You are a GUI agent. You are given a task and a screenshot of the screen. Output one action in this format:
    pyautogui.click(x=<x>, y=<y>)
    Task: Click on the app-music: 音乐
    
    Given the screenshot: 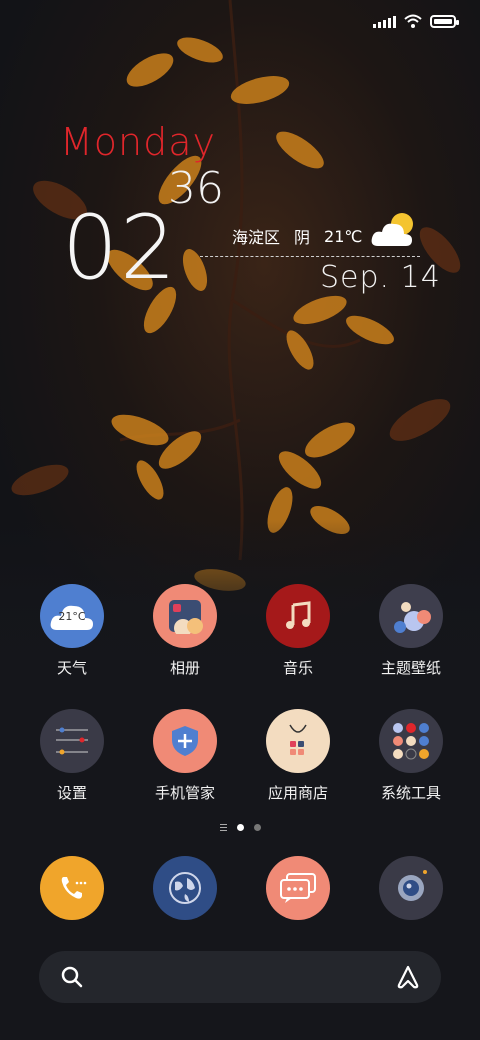 What is the action you would take?
    pyautogui.click(x=298, y=631)
    